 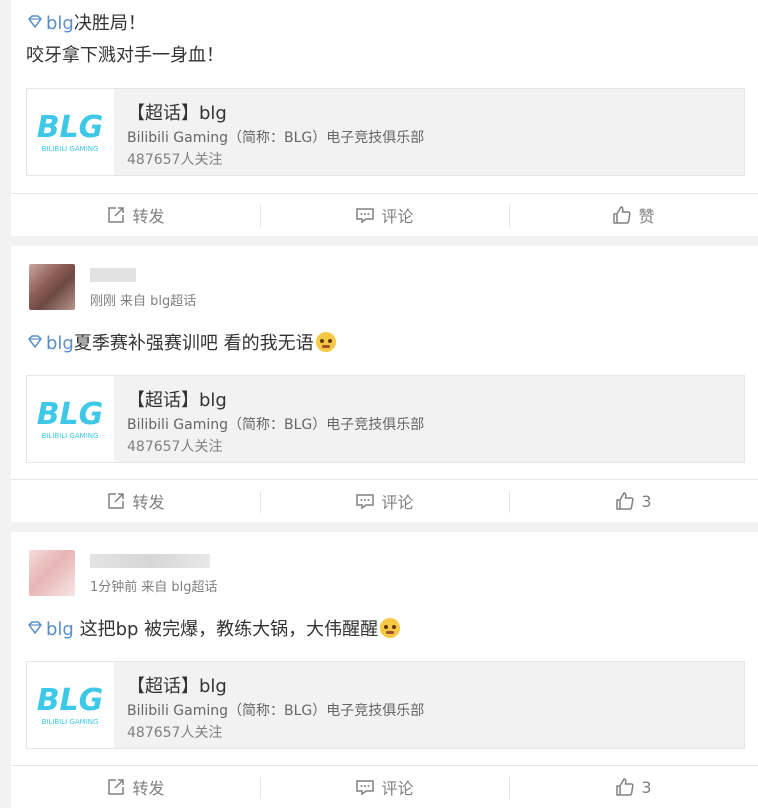 What do you see at coordinates (113, 587) in the screenshot?
I see `post-time: 1分钟前` at bounding box center [113, 587].